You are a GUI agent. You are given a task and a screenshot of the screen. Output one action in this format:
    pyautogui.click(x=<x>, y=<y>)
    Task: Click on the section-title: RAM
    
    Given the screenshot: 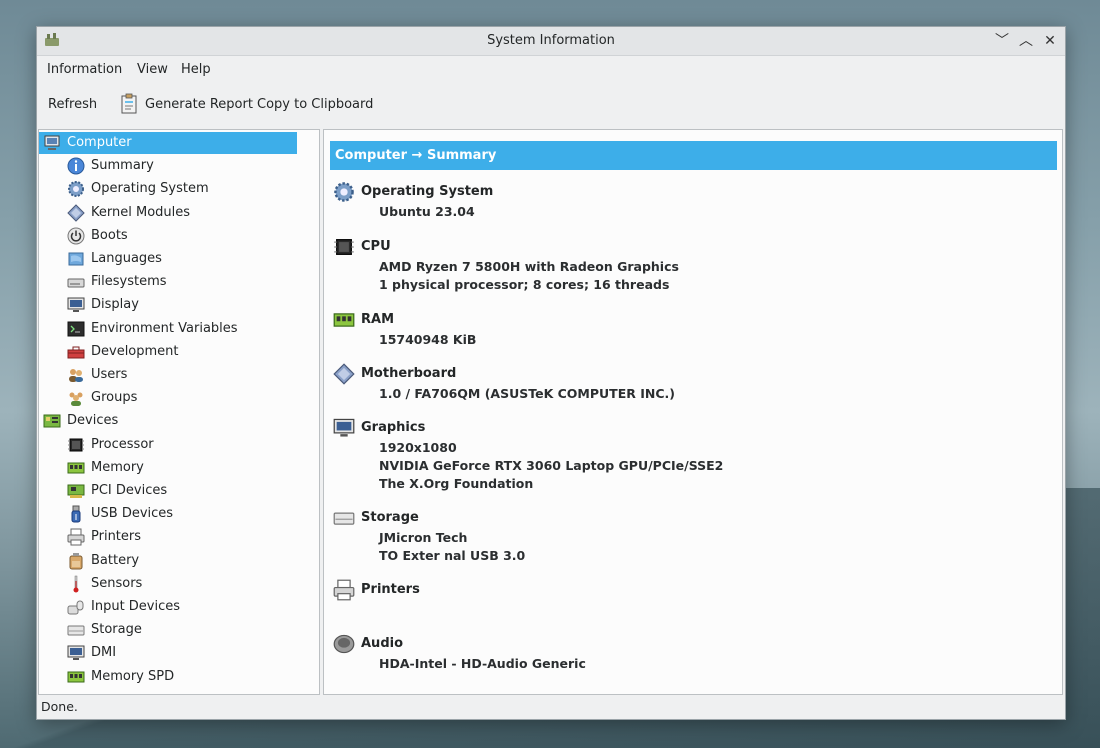 What is the action you would take?
    pyautogui.click(x=378, y=319)
    